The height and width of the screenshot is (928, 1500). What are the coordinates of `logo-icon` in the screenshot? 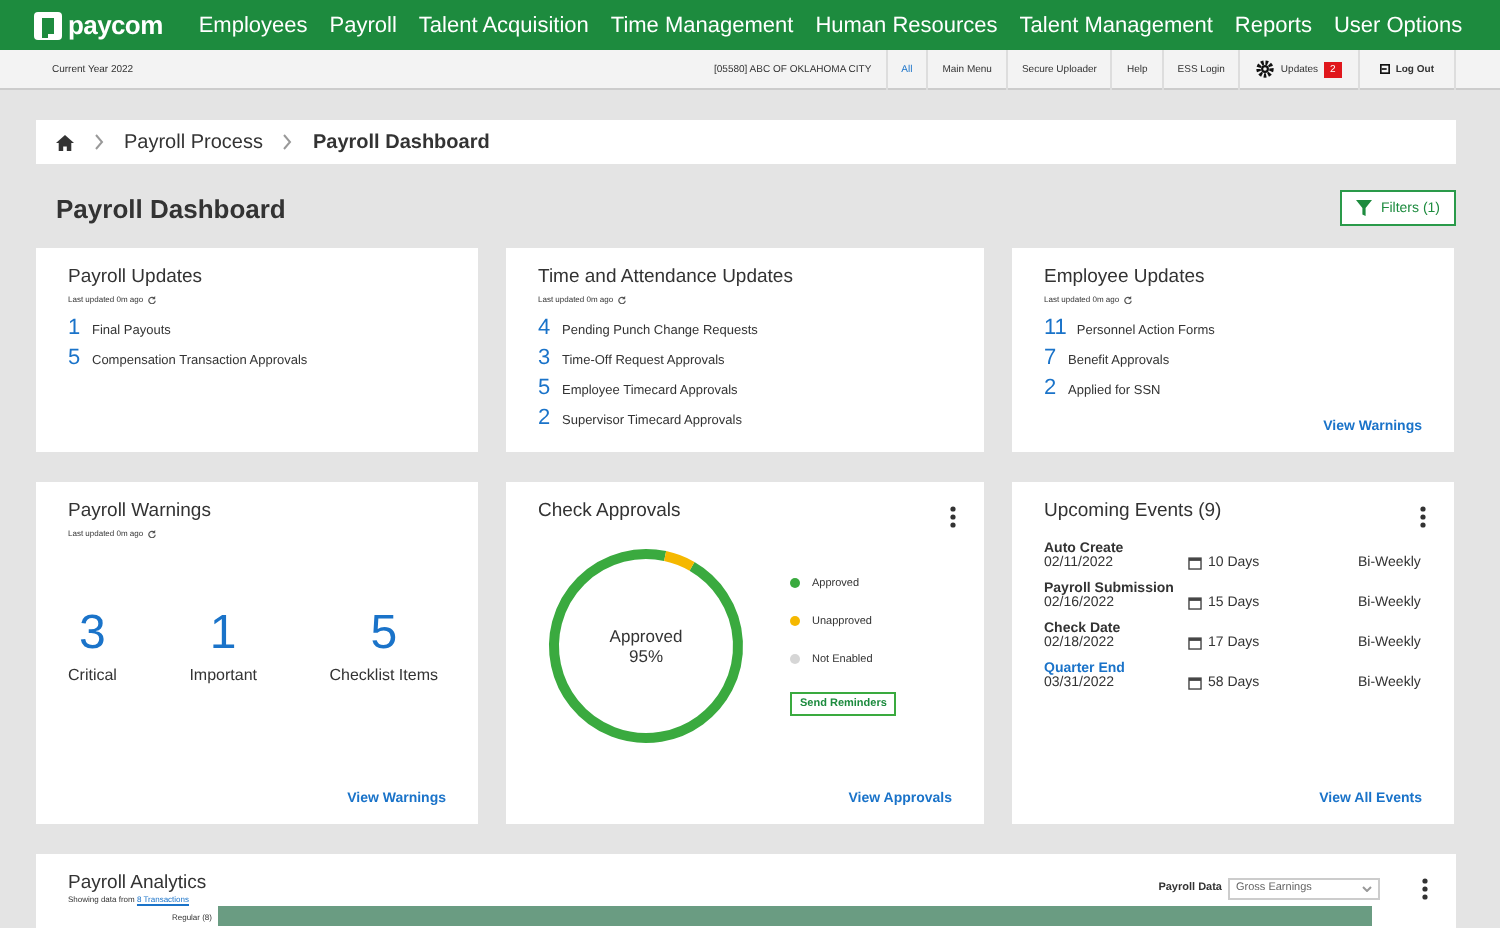 It's located at (48, 25).